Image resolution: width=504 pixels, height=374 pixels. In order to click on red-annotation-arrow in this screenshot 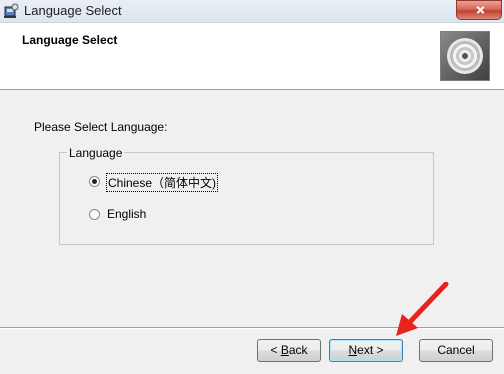, I will do `click(422, 309)`.